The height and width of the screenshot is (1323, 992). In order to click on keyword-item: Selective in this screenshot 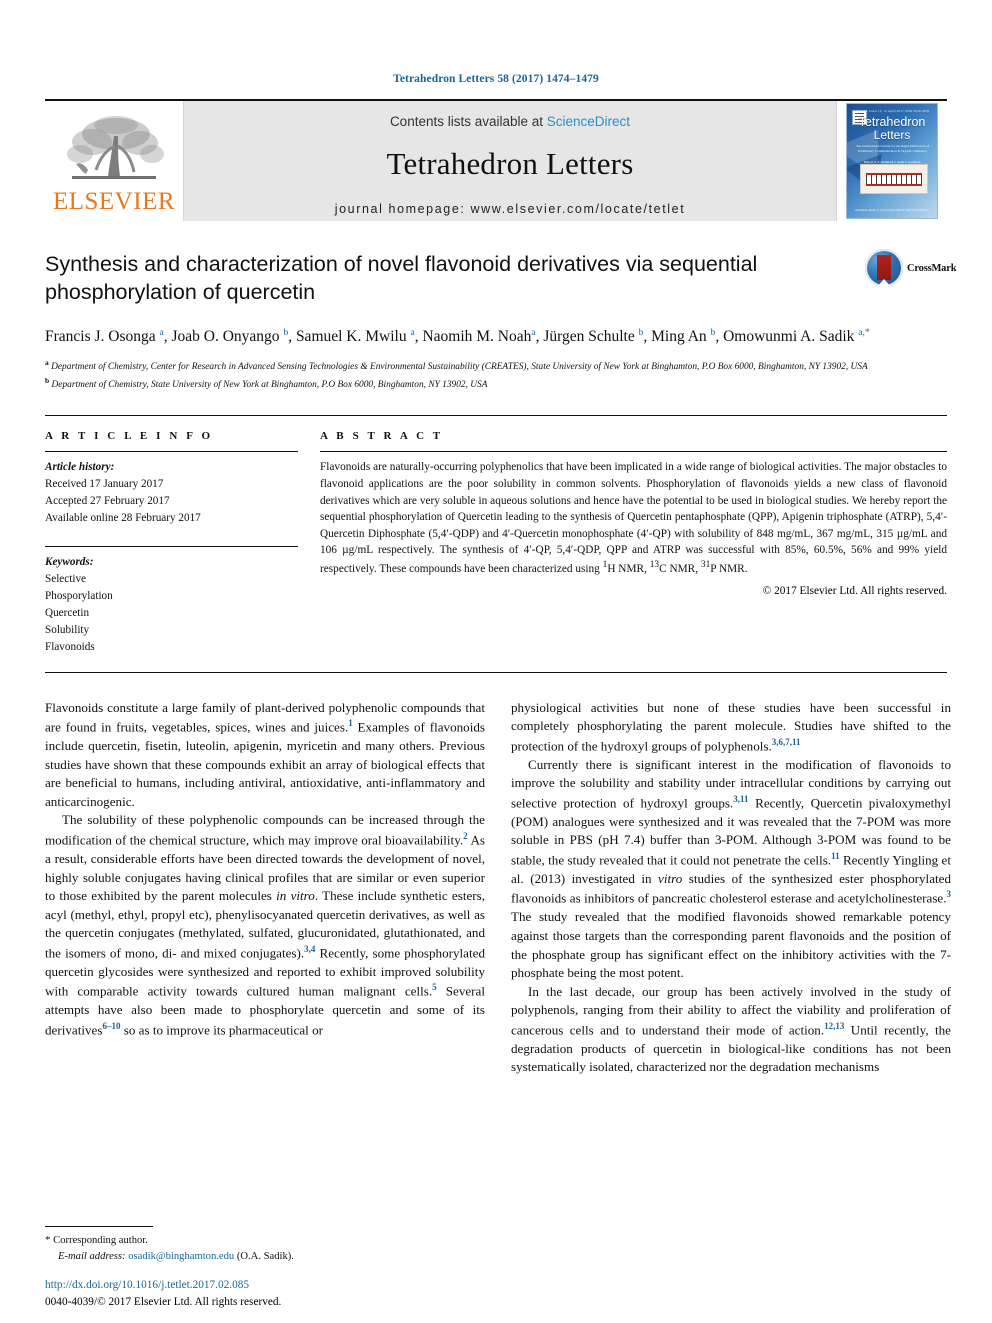, I will do `click(66, 578)`.